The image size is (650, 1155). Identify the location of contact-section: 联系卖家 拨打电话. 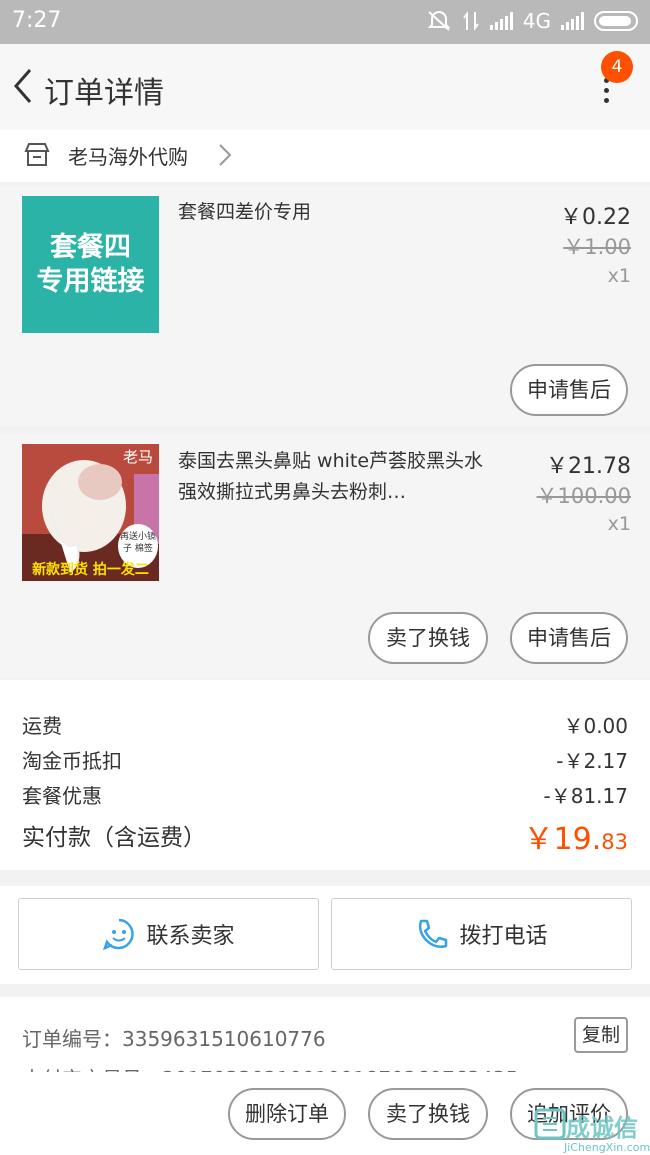
(325, 935).